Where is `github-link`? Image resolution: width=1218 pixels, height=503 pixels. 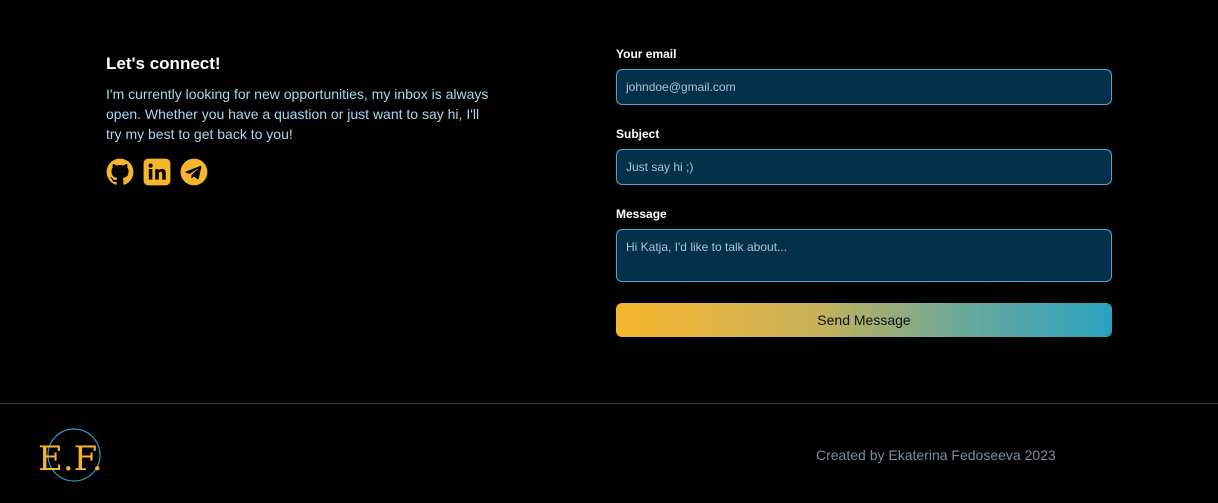 github-link is located at coordinates (120, 172).